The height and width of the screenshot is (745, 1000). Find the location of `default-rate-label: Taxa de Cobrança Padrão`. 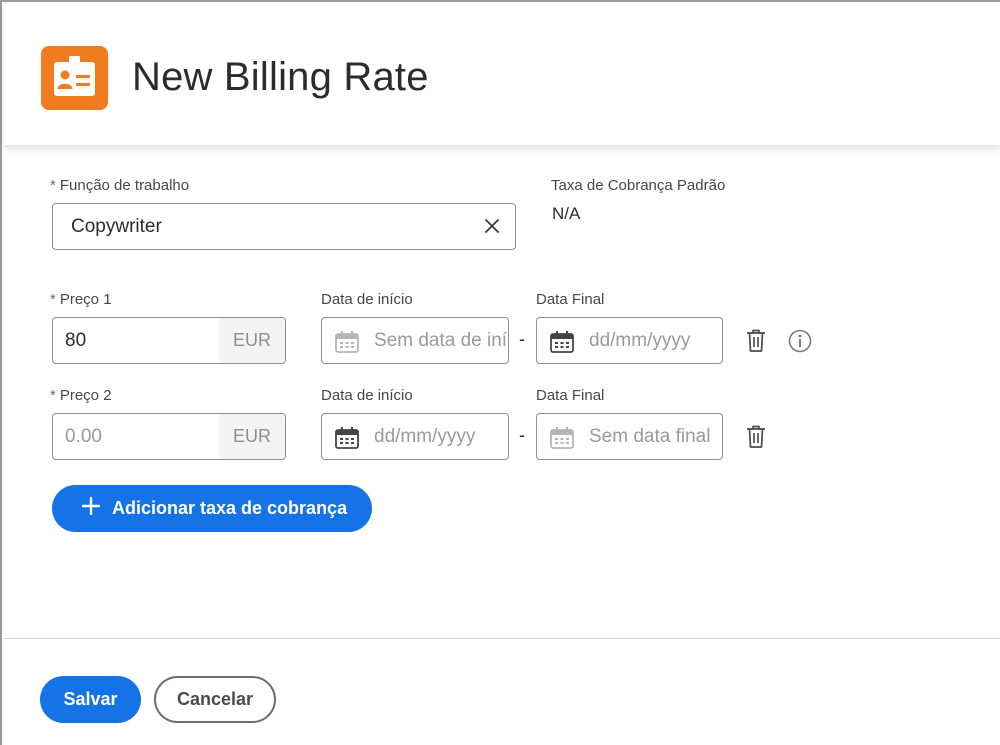

default-rate-label: Taxa de Cobrança Padrão is located at coordinates (638, 185).